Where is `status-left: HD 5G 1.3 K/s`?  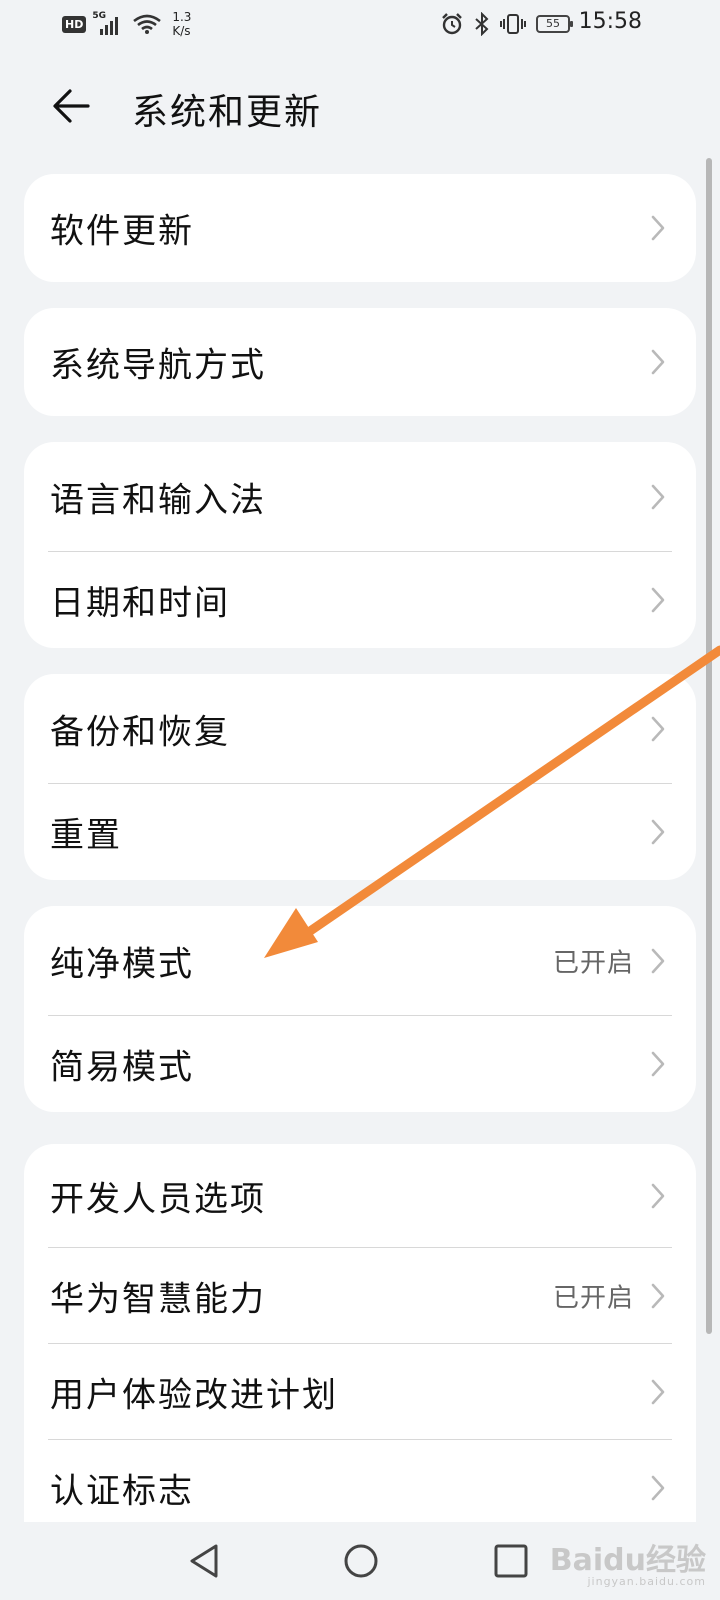
status-left: HD 5G 1.3 K/s is located at coordinates (126, 24).